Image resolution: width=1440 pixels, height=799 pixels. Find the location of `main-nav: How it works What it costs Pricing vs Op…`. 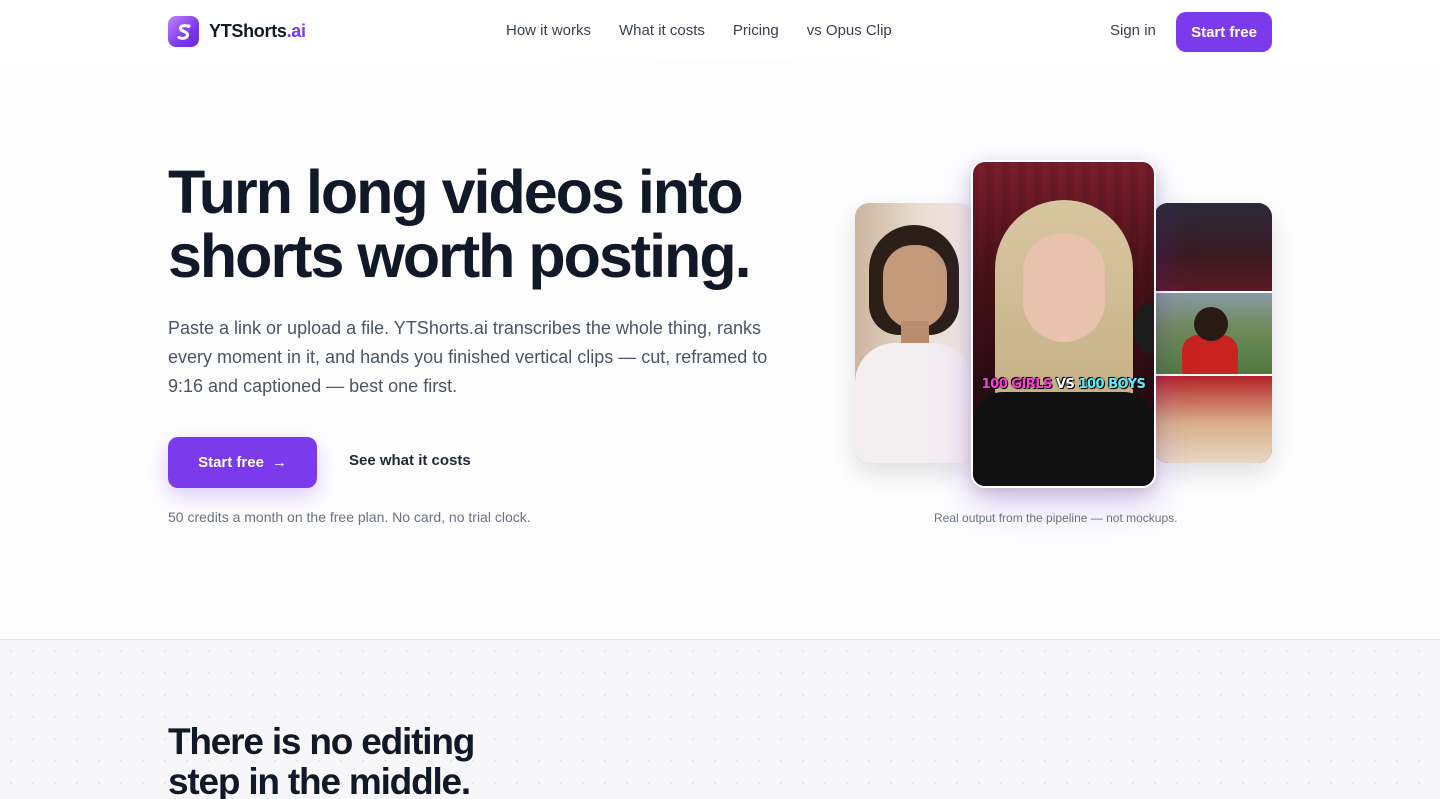

main-nav: How it works What it costs Pricing vs Op… is located at coordinates (699, 30).